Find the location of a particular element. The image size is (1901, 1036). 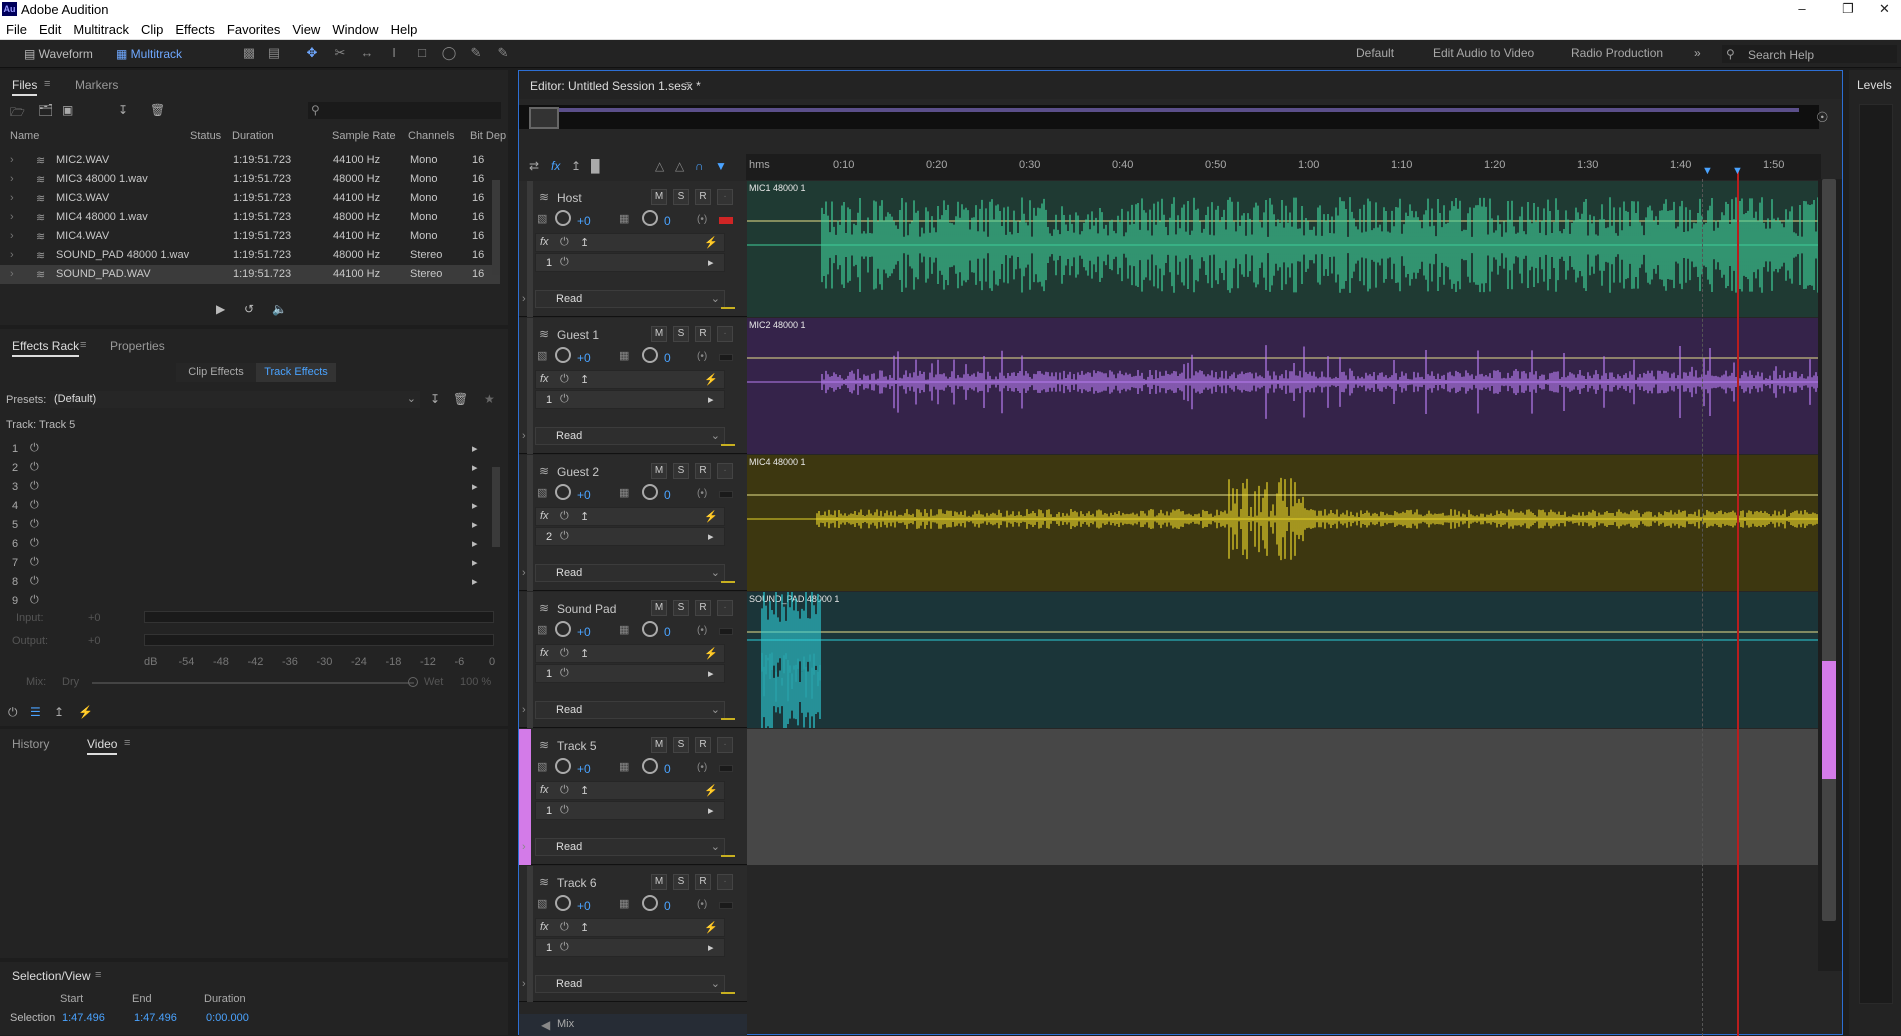

rack-power-icon: ⏻ is located at coordinates (13, 712).